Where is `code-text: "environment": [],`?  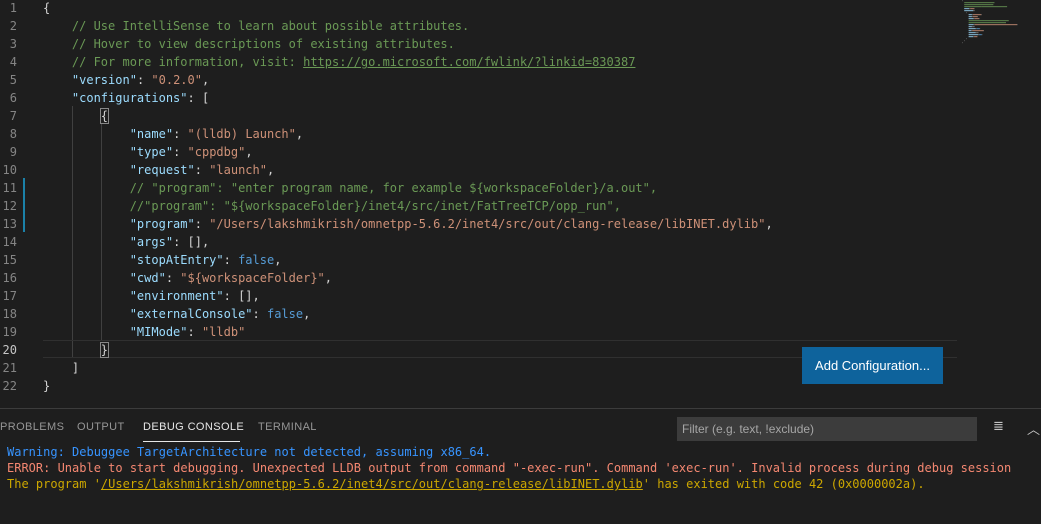
code-text: "environment": [], is located at coordinates (194, 296).